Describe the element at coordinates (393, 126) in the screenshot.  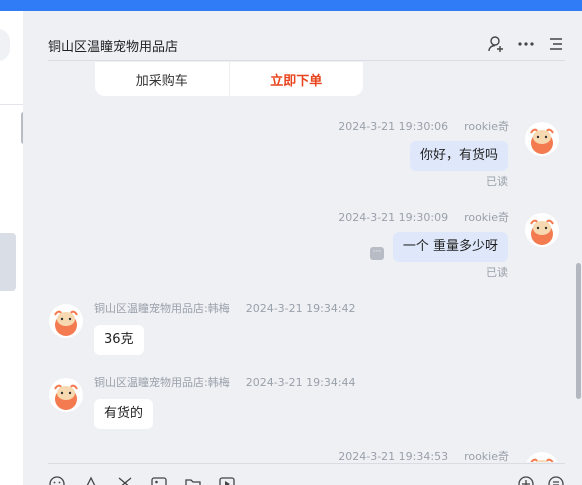
I see `message-time: 2024-3-21 19:30:06` at that location.